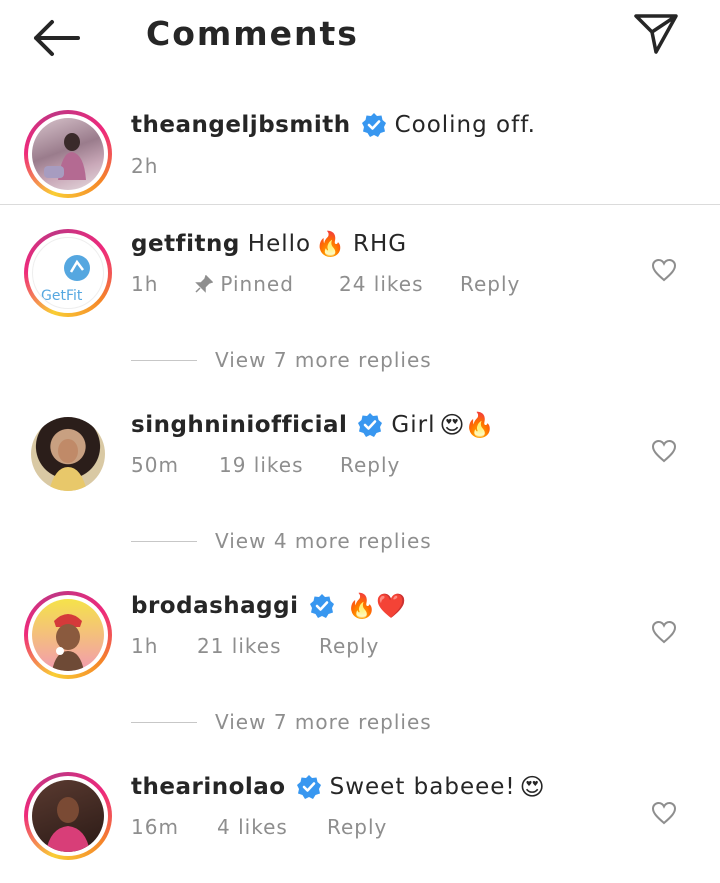 The height and width of the screenshot is (883, 720). Describe the element at coordinates (244, 284) in the screenshot. I see `pinned-indicator: Pinned` at that location.